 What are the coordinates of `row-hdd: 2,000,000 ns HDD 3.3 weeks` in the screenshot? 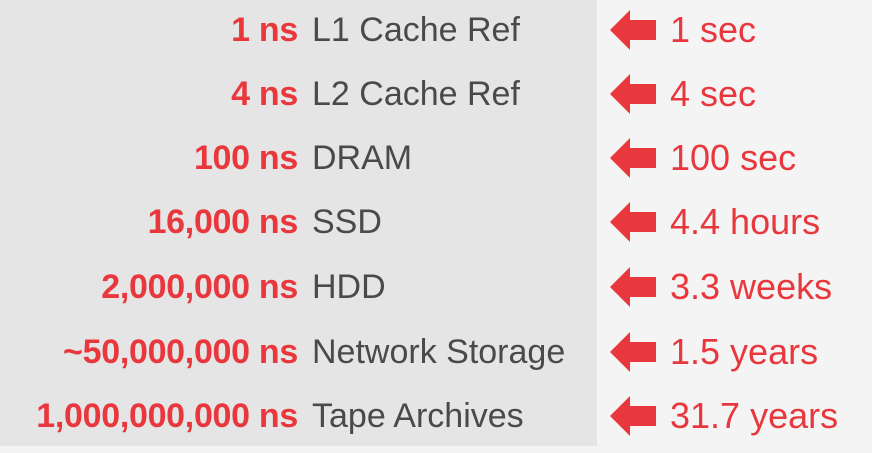 It's located at (436, 287).